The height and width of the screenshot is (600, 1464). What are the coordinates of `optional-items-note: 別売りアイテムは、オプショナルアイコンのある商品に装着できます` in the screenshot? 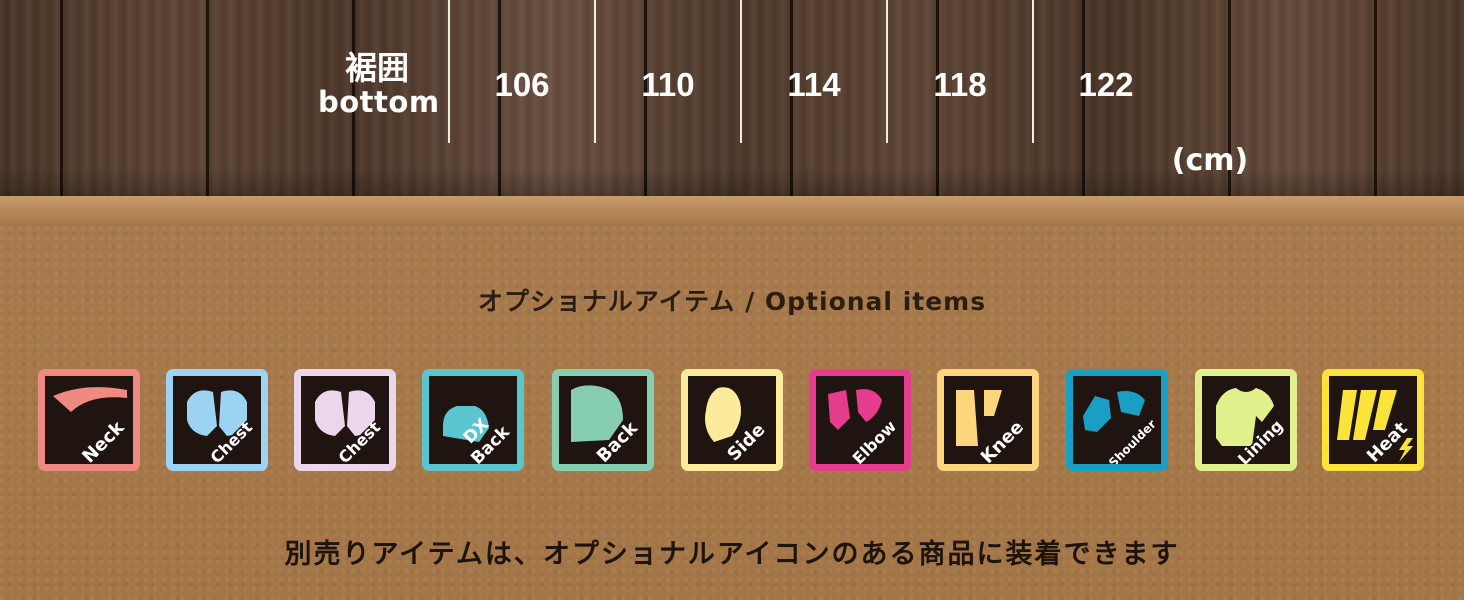 It's located at (732, 554).